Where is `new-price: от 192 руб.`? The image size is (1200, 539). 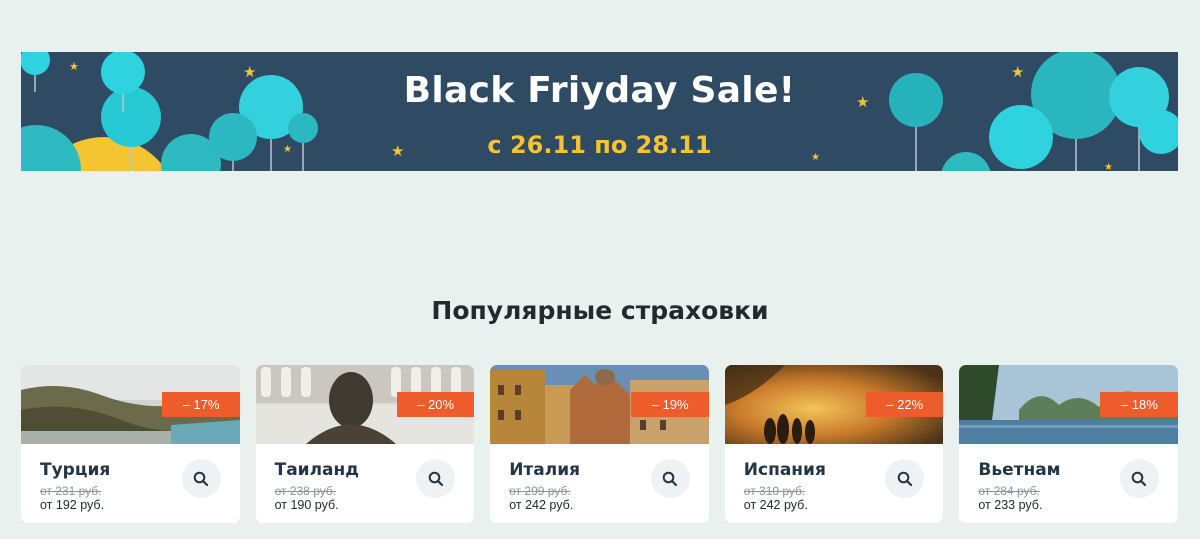 new-price: от 192 руб. is located at coordinates (72, 505).